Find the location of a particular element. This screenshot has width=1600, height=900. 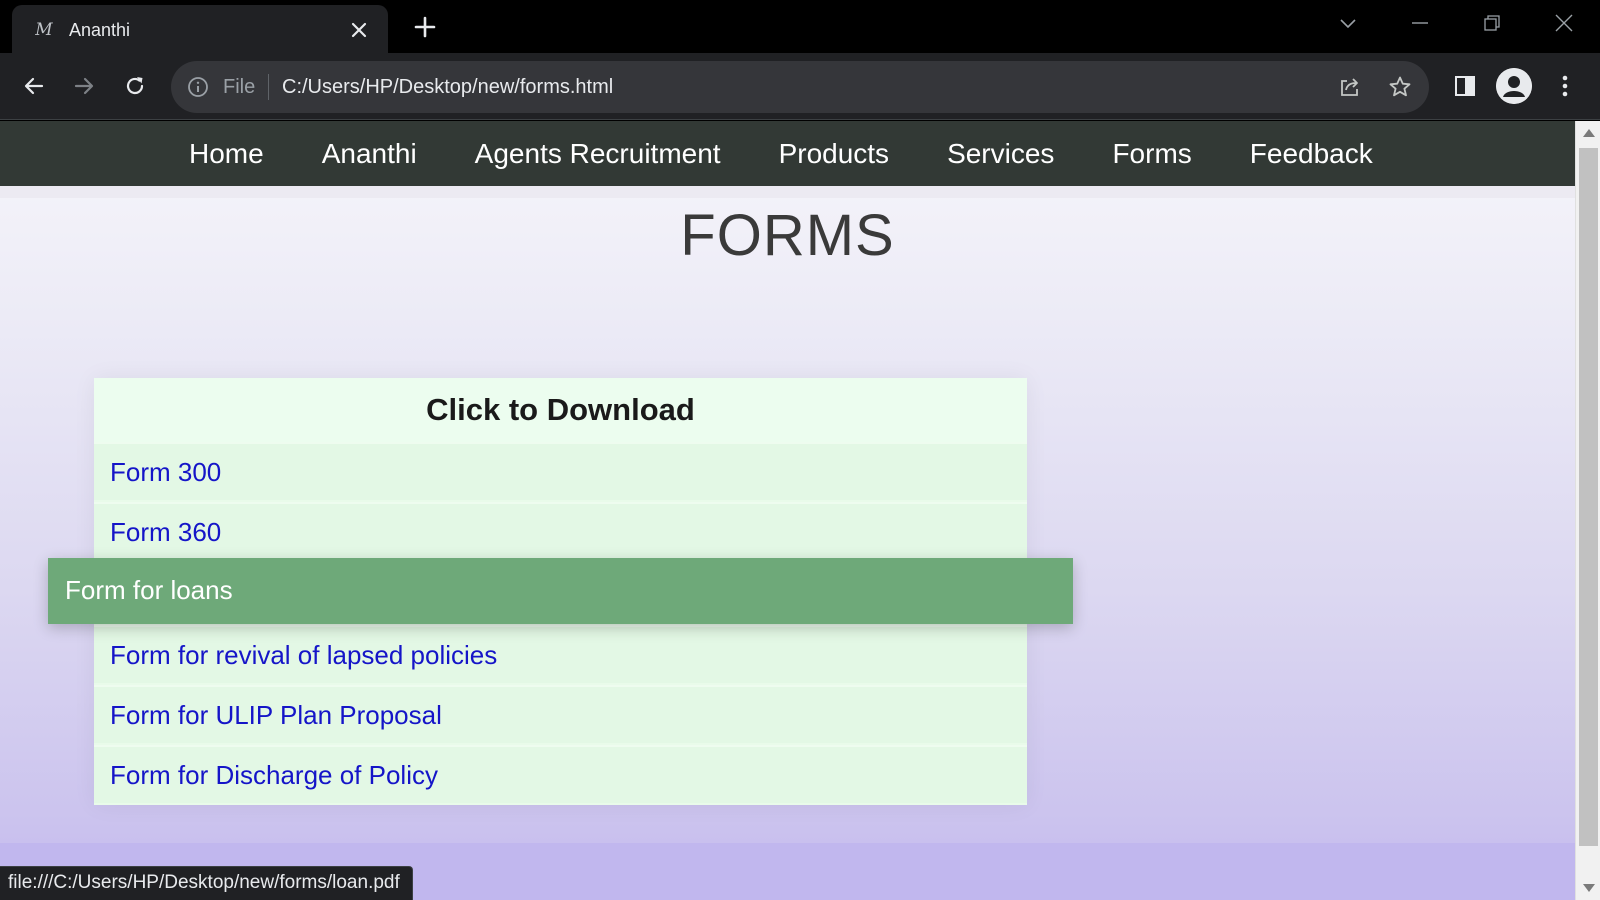

security-label: File is located at coordinates (239, 87).